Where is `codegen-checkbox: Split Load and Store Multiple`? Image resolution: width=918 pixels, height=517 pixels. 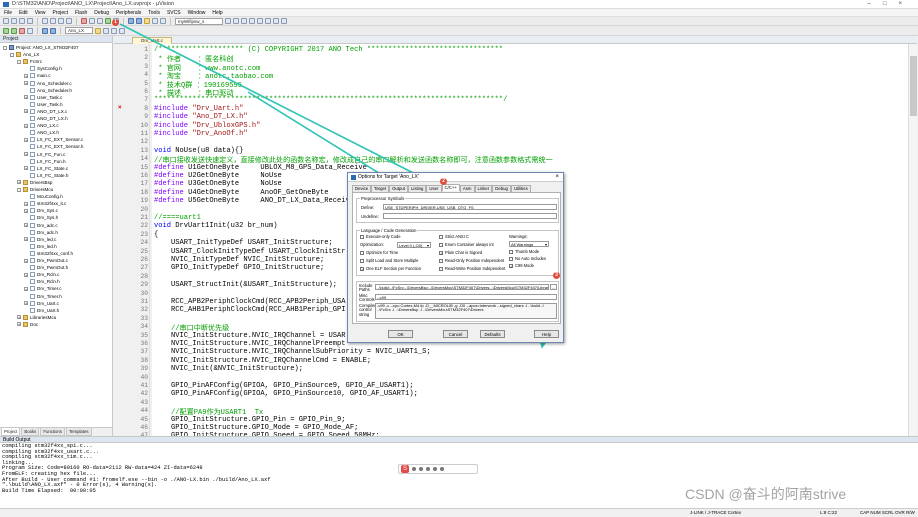
codegen-checkbox: Split Load and Store Multiple is located at coordinates (389, 260).